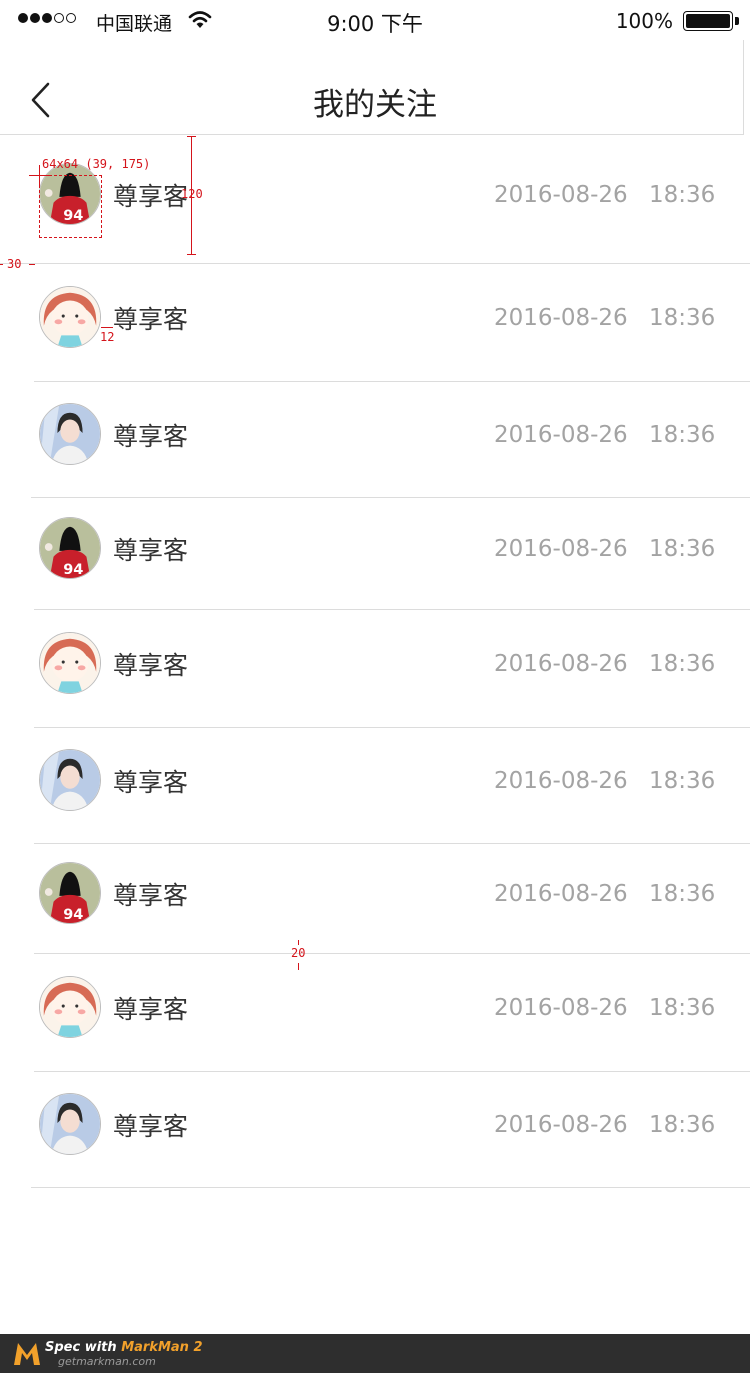 Image resolution: width=750 pixels, height=1373 pixels. Describe the element at coordinates (107, 337) in the screenshot. I see `gap-label: 12` at that location.